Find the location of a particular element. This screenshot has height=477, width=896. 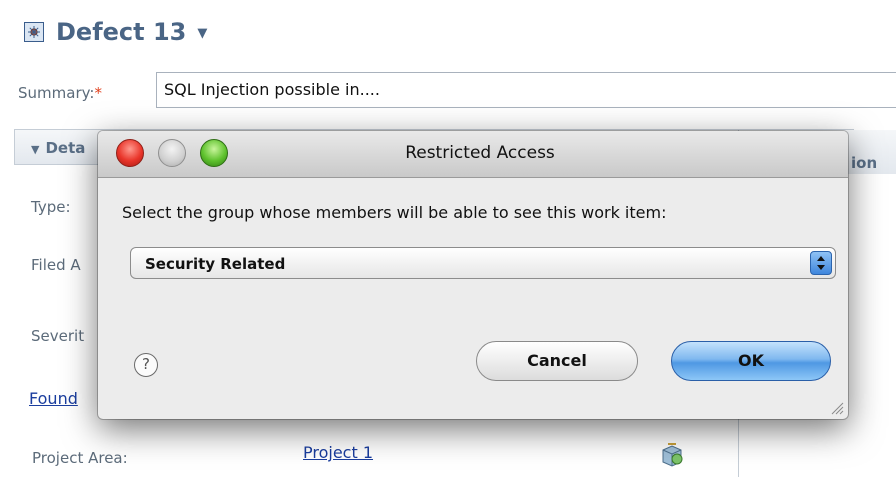

collapse-triangle-icon: ▼ is located at coordinates (35, 149).